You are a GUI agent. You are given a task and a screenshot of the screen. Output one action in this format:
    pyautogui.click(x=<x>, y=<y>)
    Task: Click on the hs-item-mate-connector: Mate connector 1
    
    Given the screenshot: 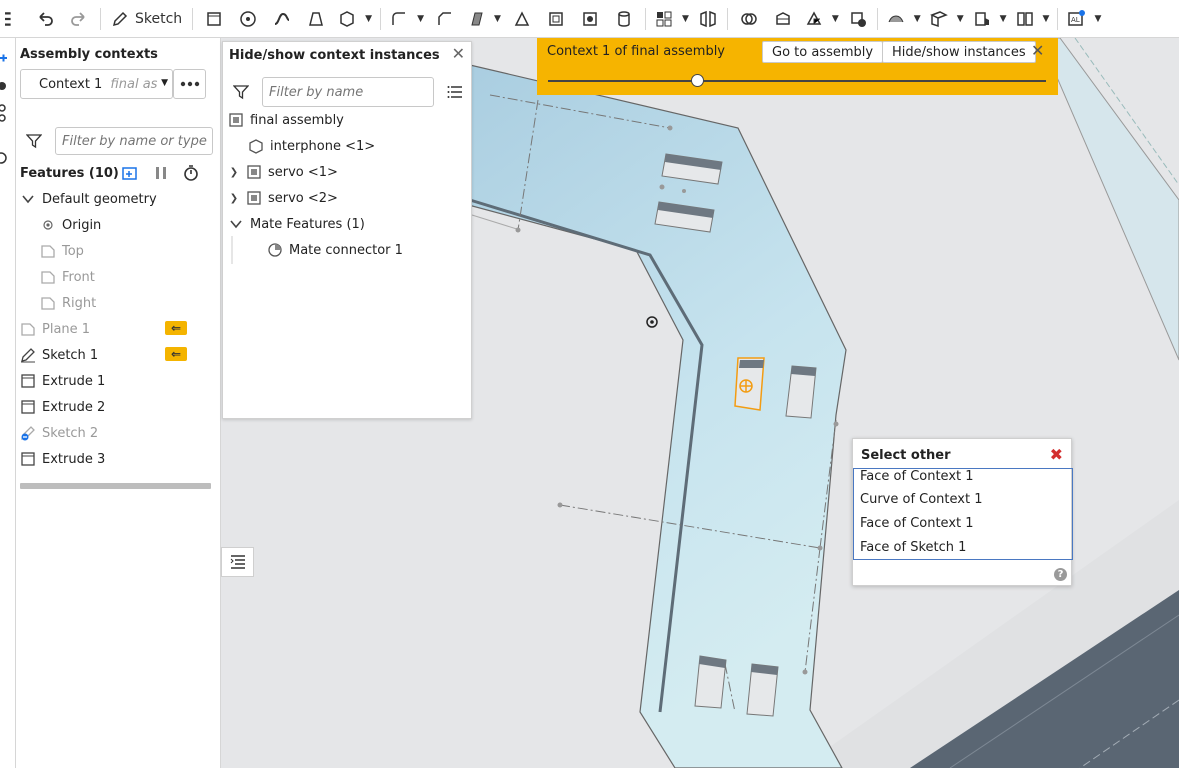 What is the action you would take?
    pyautogui.click(x=335, y=250)
    